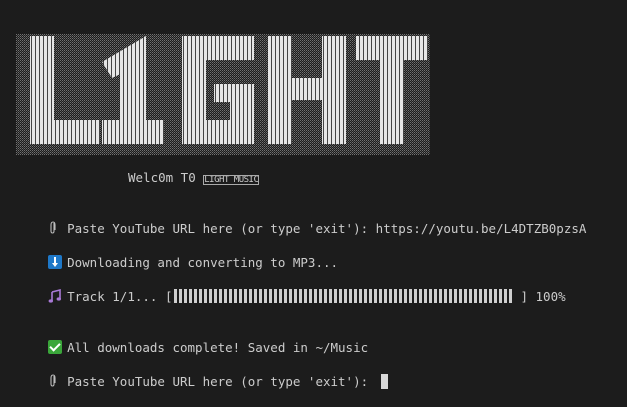 The image size is (627, 407). Describe the element at coordinates (292, 288) in the screenshot. I see `track-progress-line: Track 1/1... [] 100%` at that location.